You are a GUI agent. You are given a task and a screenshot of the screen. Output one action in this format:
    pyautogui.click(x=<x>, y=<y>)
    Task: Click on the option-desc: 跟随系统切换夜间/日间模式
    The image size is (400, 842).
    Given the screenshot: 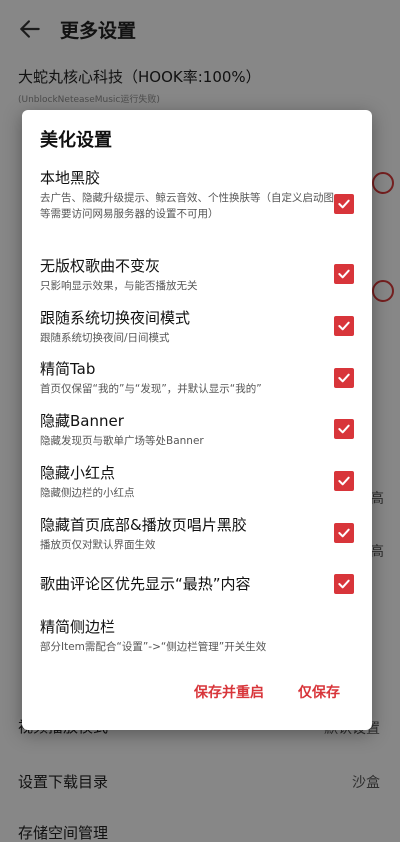 What is the action you would take?
    pyautogui.click(x=105, y=338)
    